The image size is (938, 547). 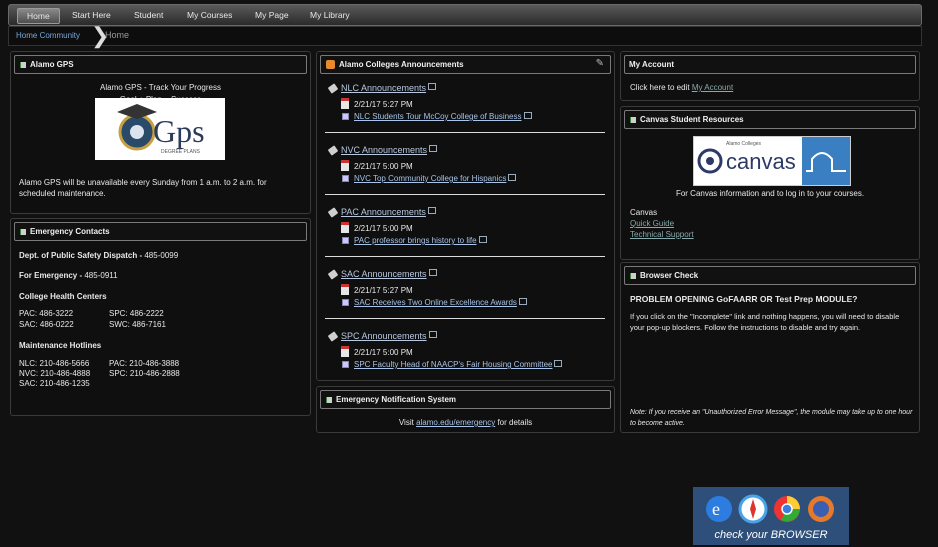 What do you see at coordinates (117, 35) in the screenshot?
I see `breadcrumb-current: Home` at bounding box center [117, 35].